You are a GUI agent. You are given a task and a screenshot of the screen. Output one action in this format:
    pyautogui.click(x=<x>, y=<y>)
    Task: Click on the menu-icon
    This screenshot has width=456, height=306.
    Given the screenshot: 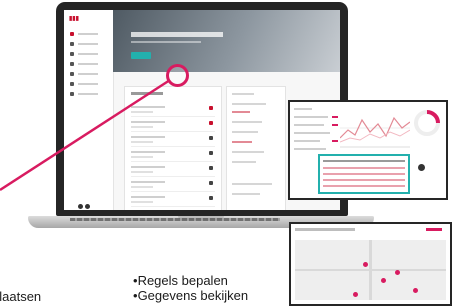 What is the action you would take?
    pyautogui.click(x=421, y=167)
    